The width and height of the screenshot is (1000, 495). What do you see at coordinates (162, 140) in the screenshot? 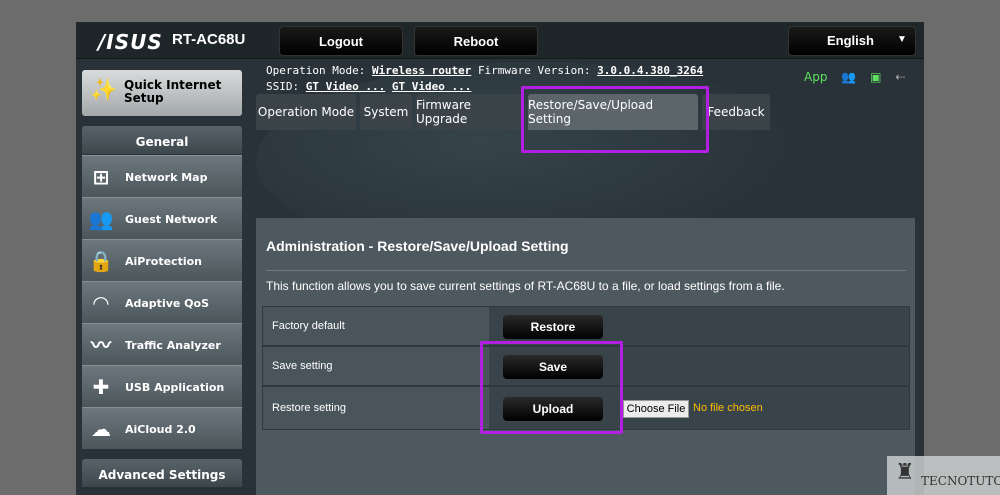
I see `general-header: General` at bounding box center [162, 140].